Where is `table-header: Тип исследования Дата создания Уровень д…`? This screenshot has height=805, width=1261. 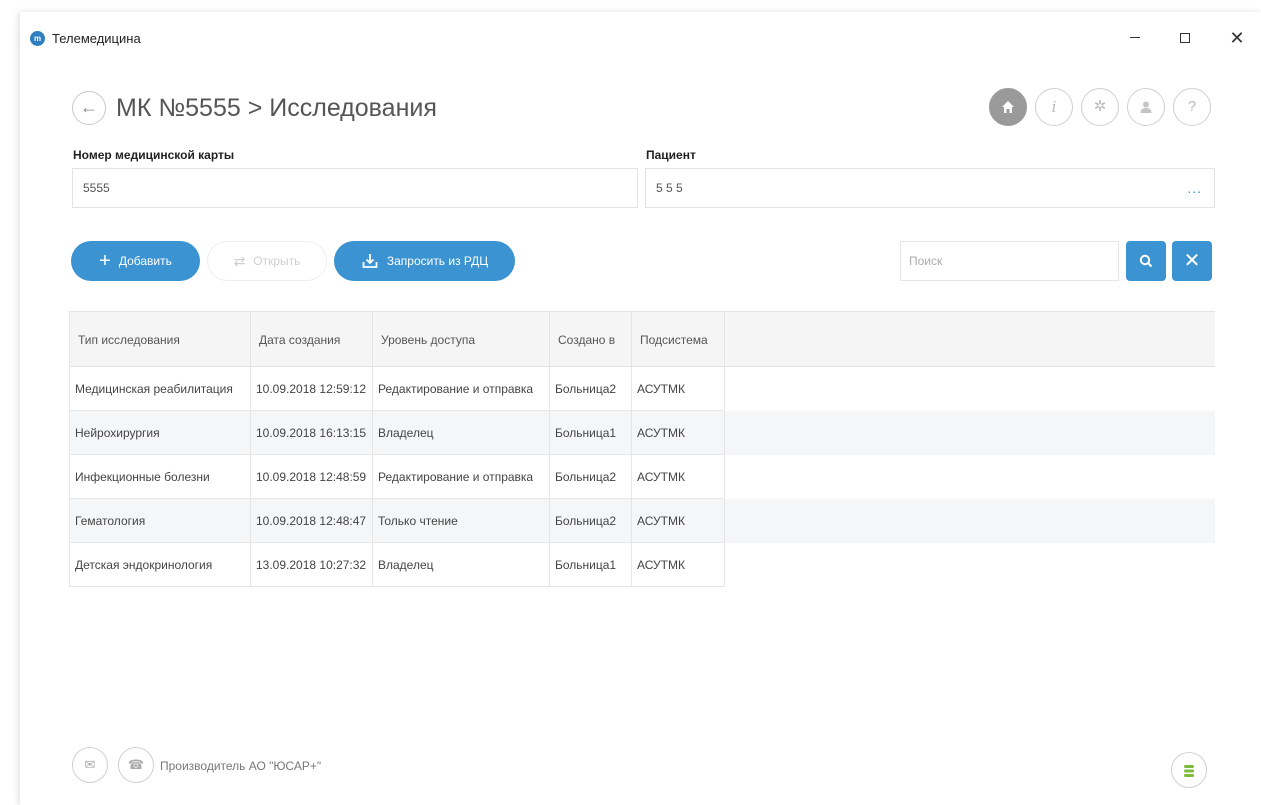 table-header: Тип исследования Дата создания Уровень д… is located at coordinates (642, 339).